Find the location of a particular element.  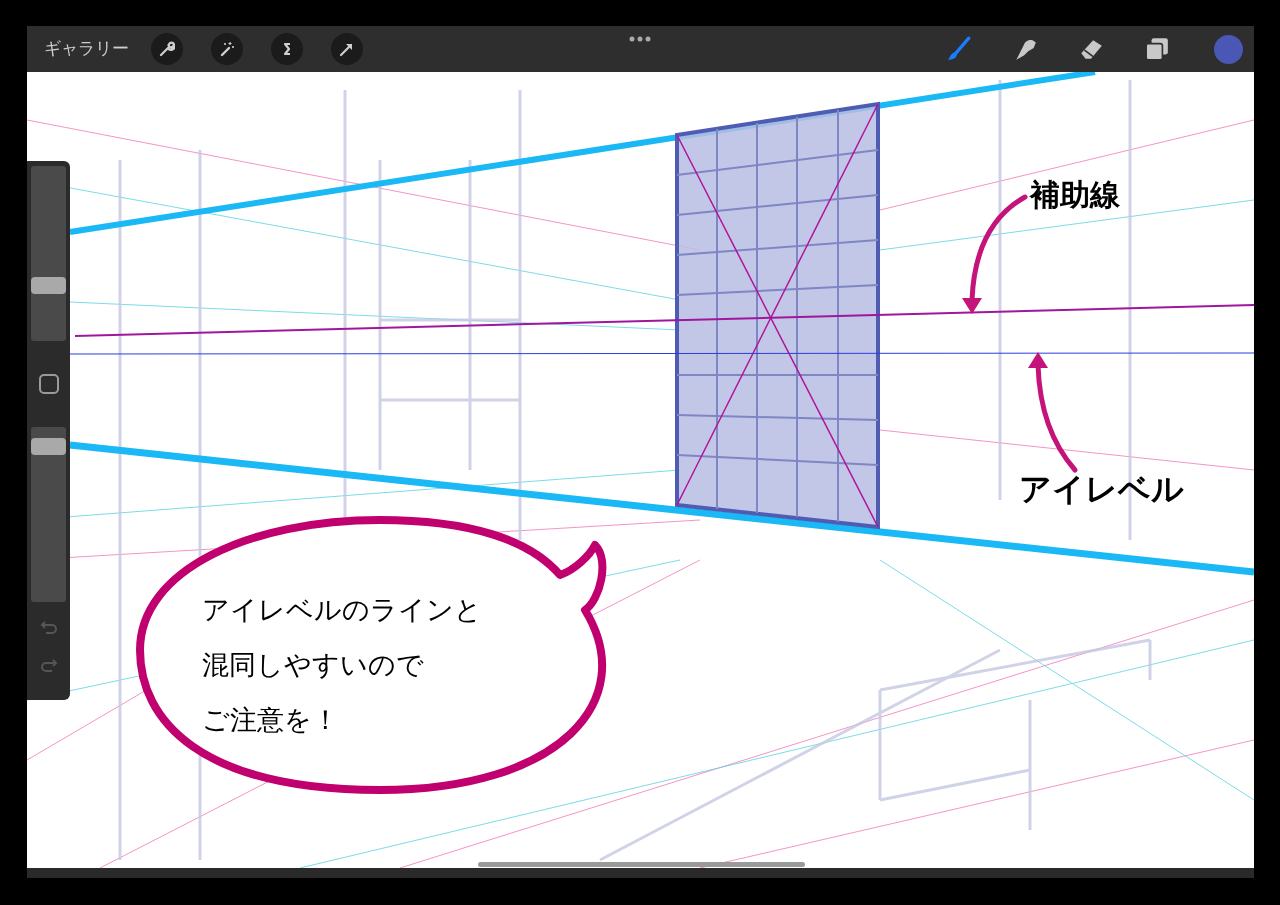

wrench-icon is located at coordinates (167, 49).